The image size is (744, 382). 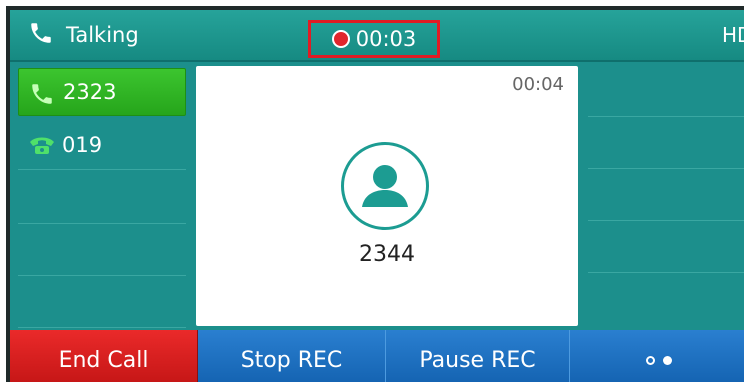 What do you see at coordinates (42, 147) in the screenshot?
I see `telephone-icon` at bounding box center [42, 147].